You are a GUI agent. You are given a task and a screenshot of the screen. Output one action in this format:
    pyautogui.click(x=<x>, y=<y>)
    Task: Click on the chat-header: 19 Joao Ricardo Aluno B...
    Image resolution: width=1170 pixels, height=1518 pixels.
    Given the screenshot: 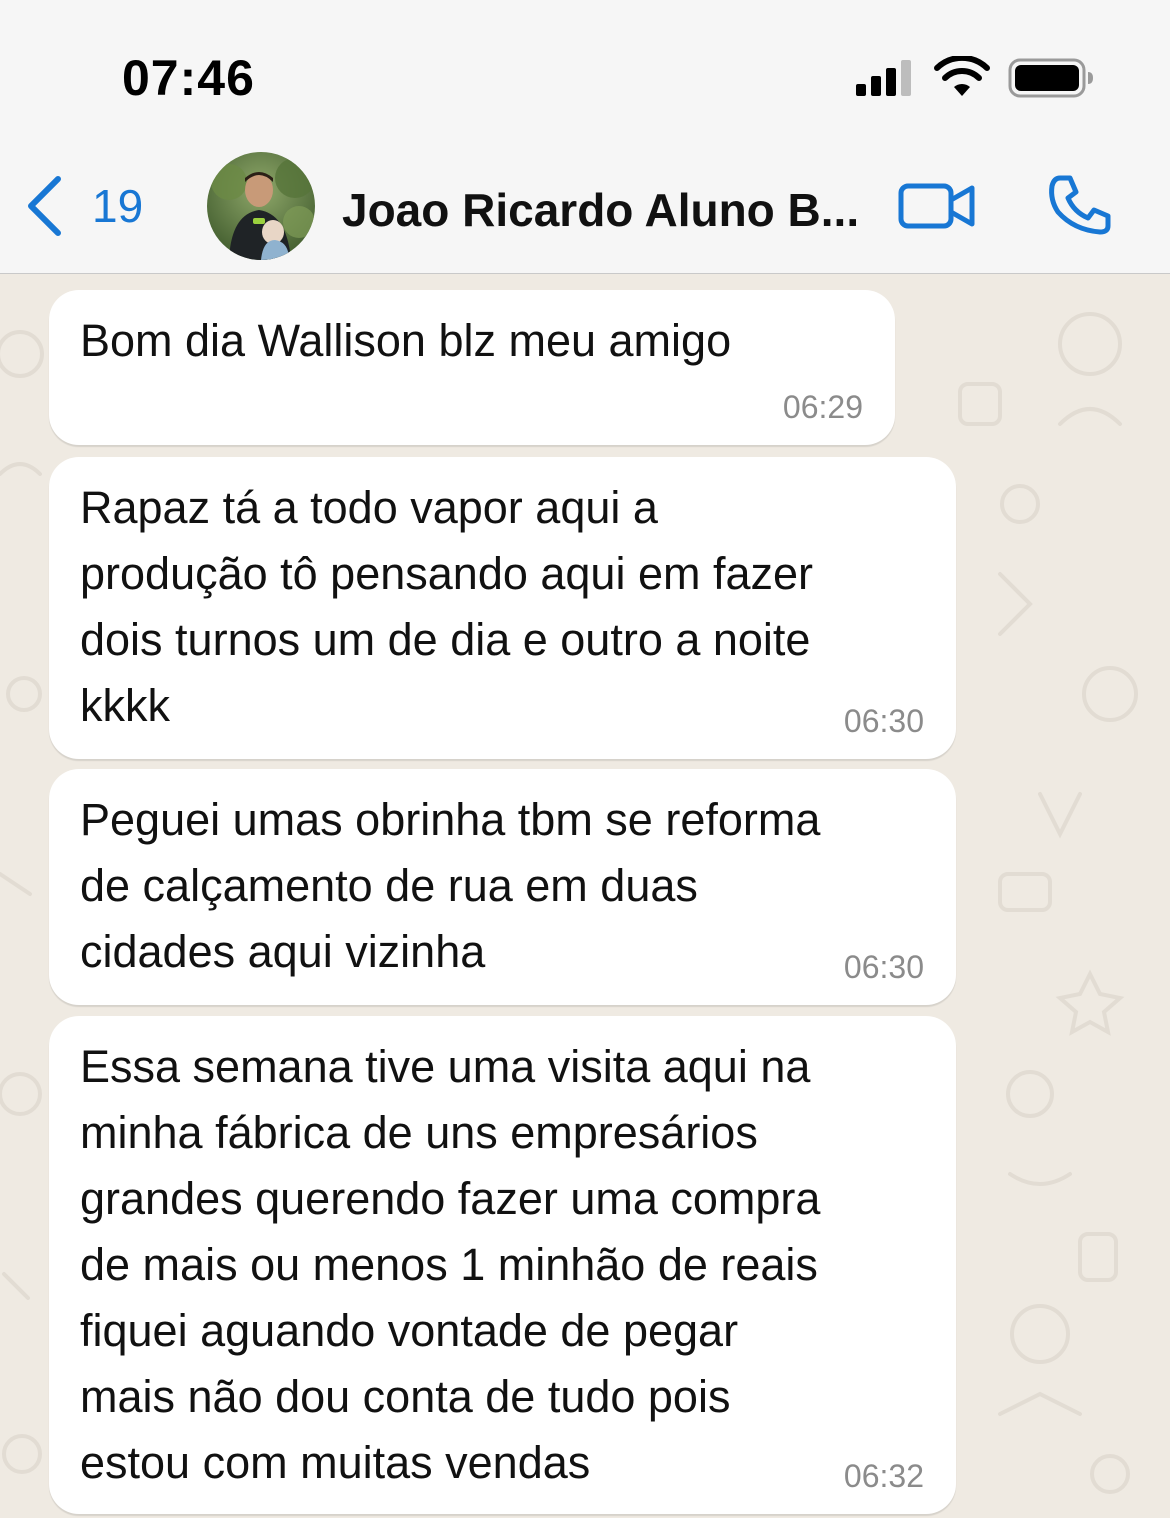 What is the action you would take?
    pyautogui.click(x=585, y=202)
    